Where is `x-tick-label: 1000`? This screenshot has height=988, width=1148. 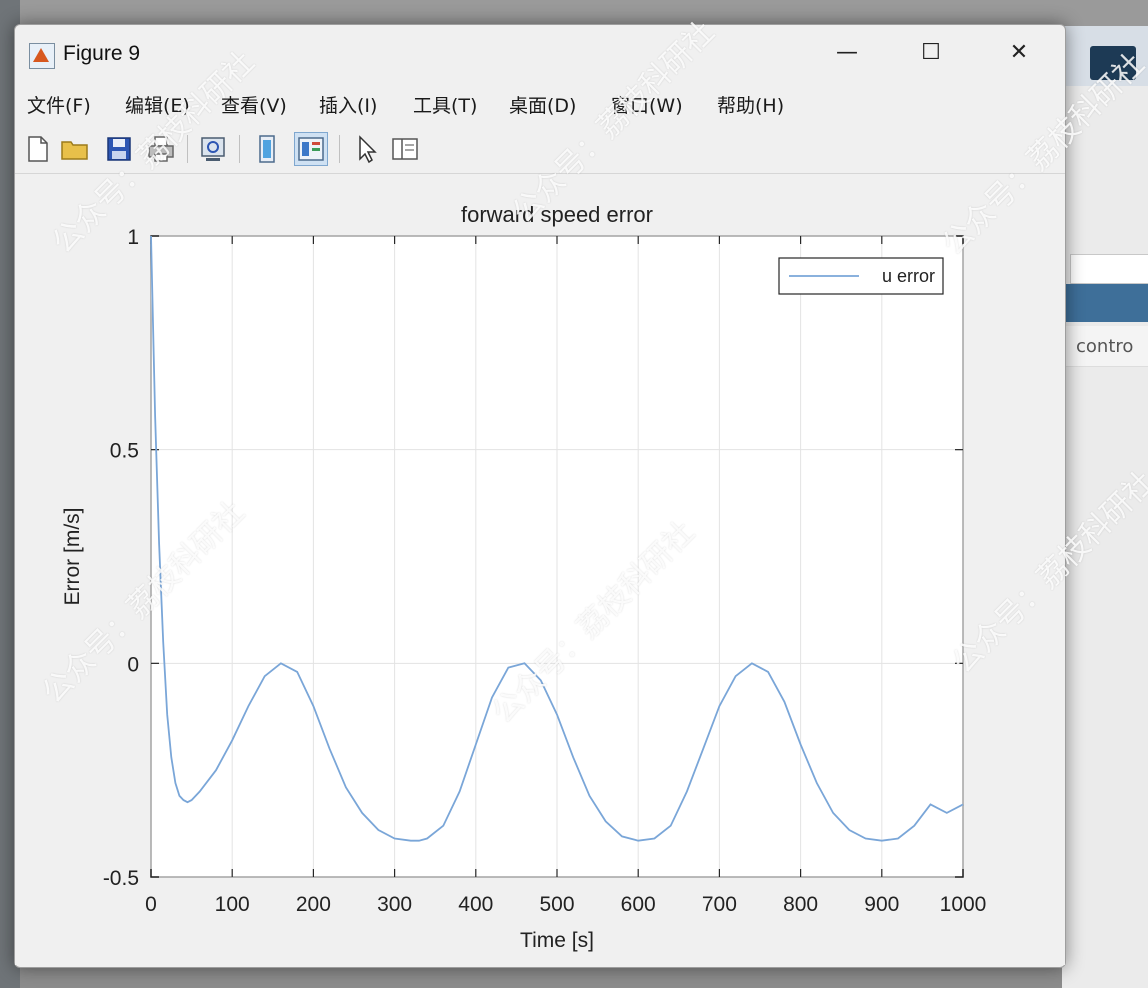 x-tick-label: 1000 is located at coordinates (963, 904).